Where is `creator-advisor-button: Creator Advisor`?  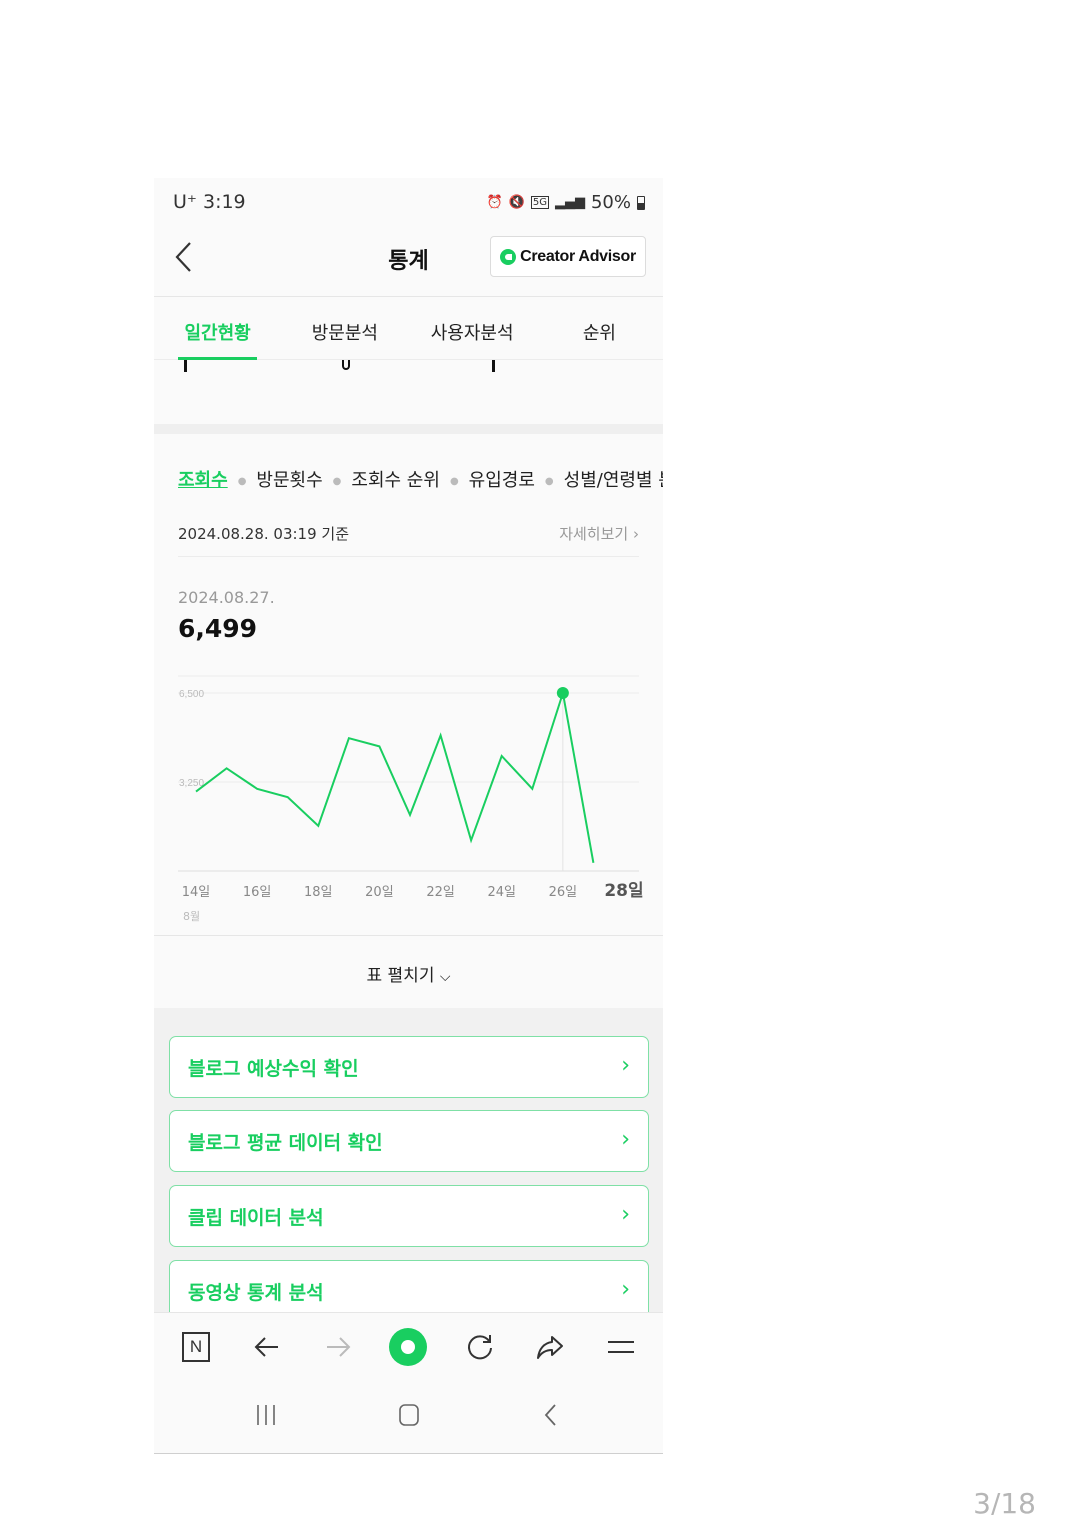 creator-advisor-button: Creator Advisor is located at coordinates (568, 256).